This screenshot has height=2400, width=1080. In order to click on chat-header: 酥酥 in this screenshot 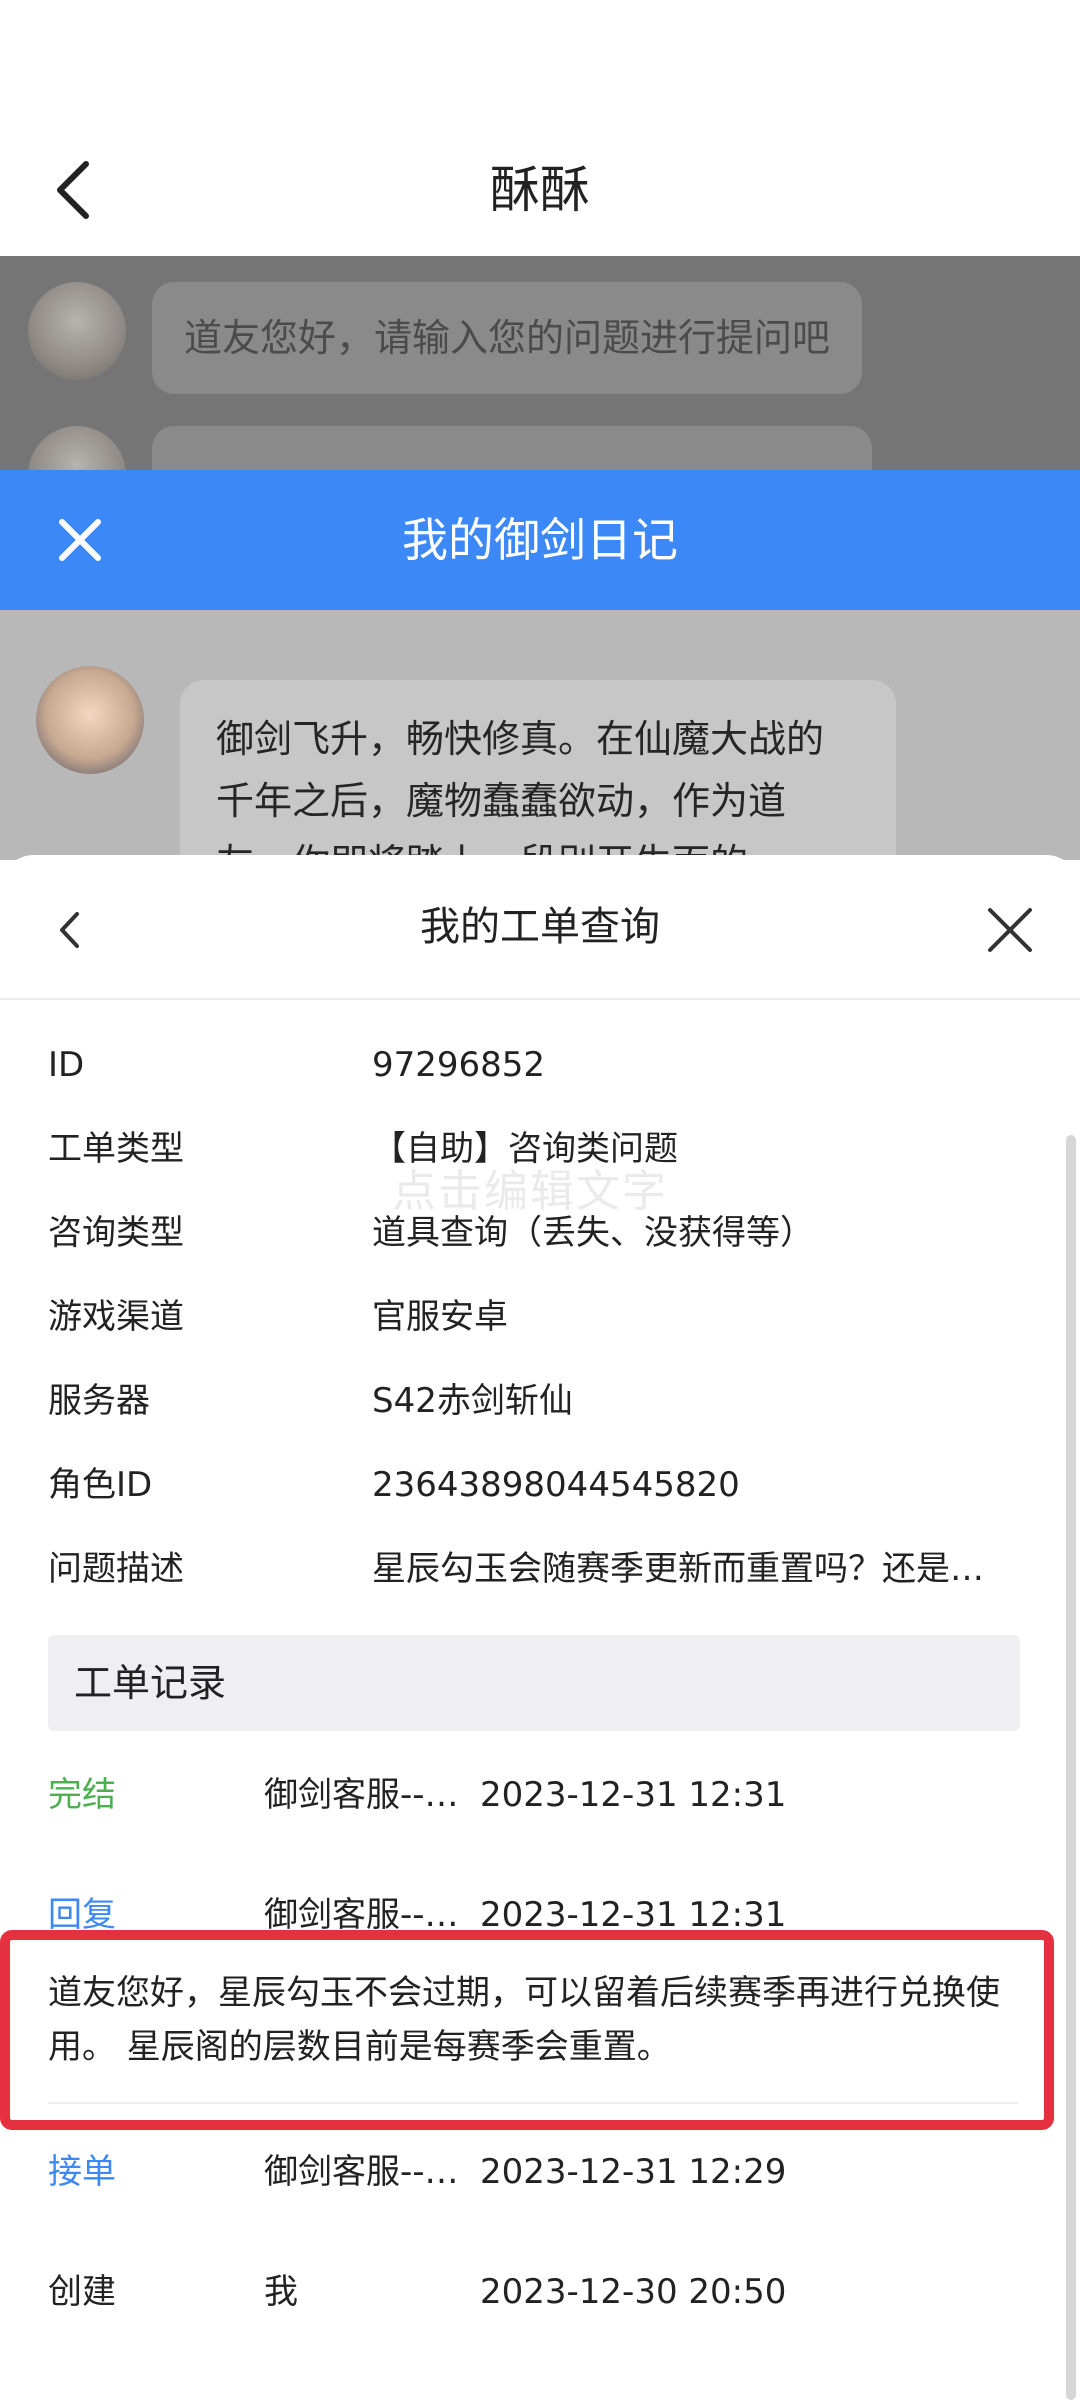, I will do `click(540, 128)`.